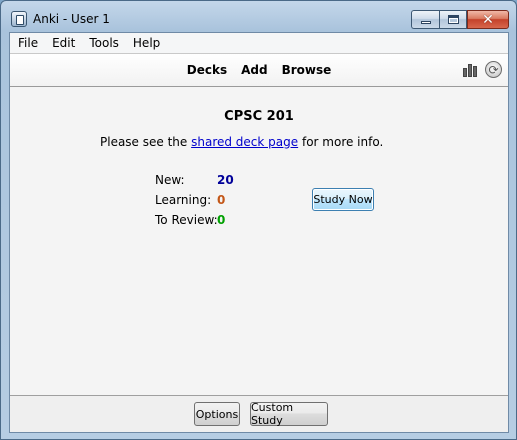  Describe the element at coordinates (104, 43) in the screenshot. I see `menu-tools: Tools` at that location.